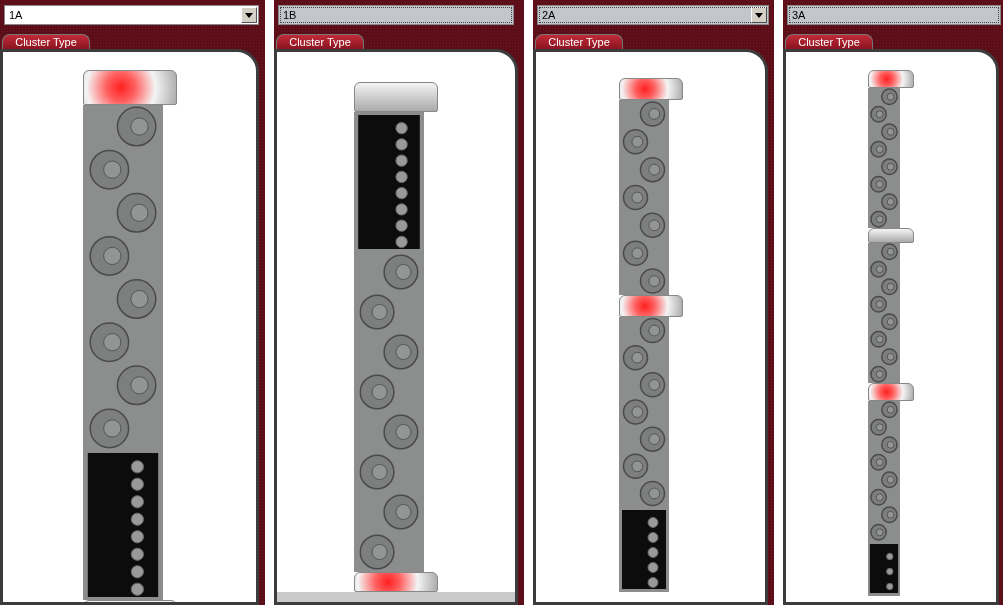  I want to click on cluster-dropdown: 1A, so click(131, 15).